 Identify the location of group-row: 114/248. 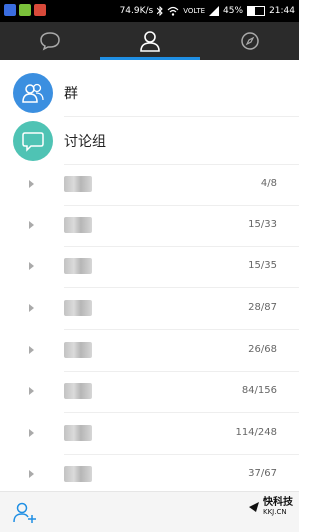
(149, 434).